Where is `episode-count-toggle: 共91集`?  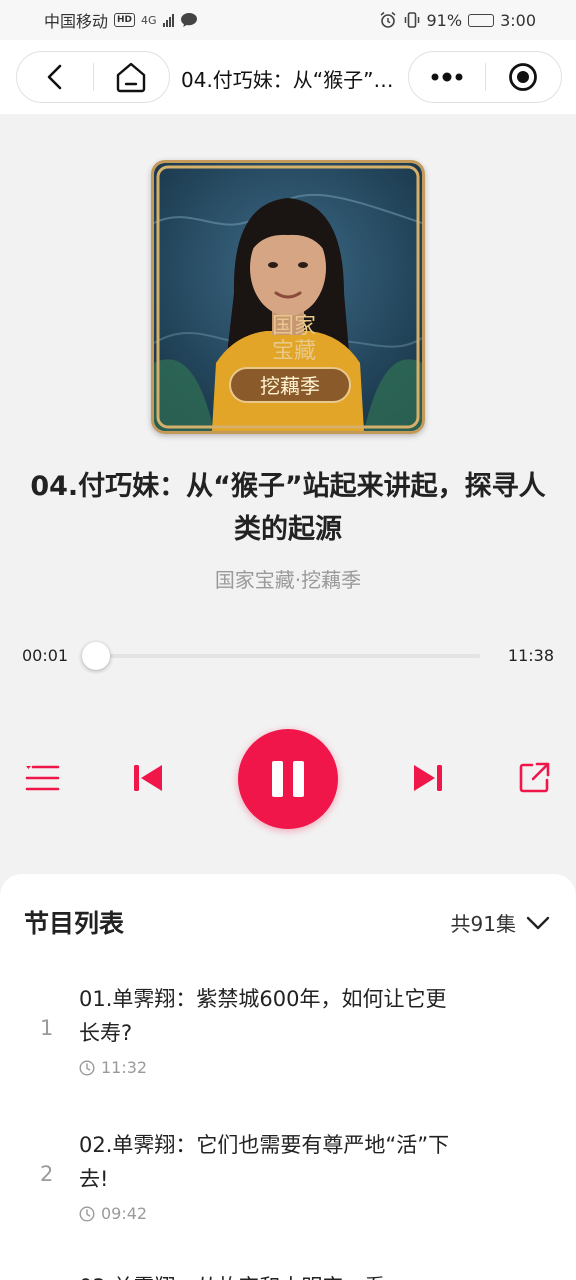 episode-count-toggle: 共91集 is located at coordinates (500, 922).